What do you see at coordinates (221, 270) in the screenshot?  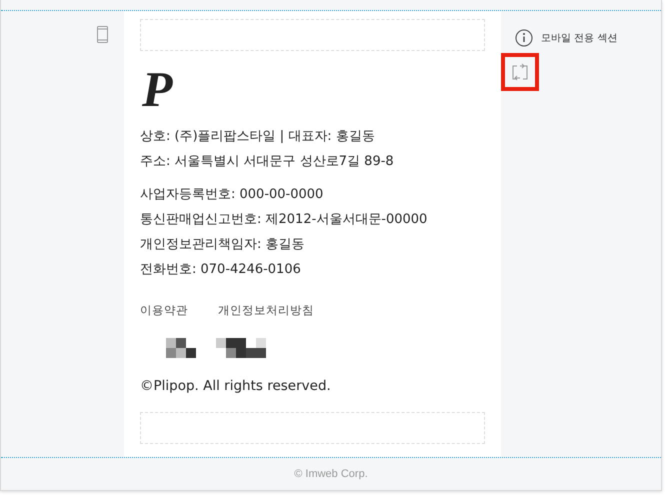 I see `company-info-line: 전화번호: 070-4246-0106` at bounding box center [221, 270].